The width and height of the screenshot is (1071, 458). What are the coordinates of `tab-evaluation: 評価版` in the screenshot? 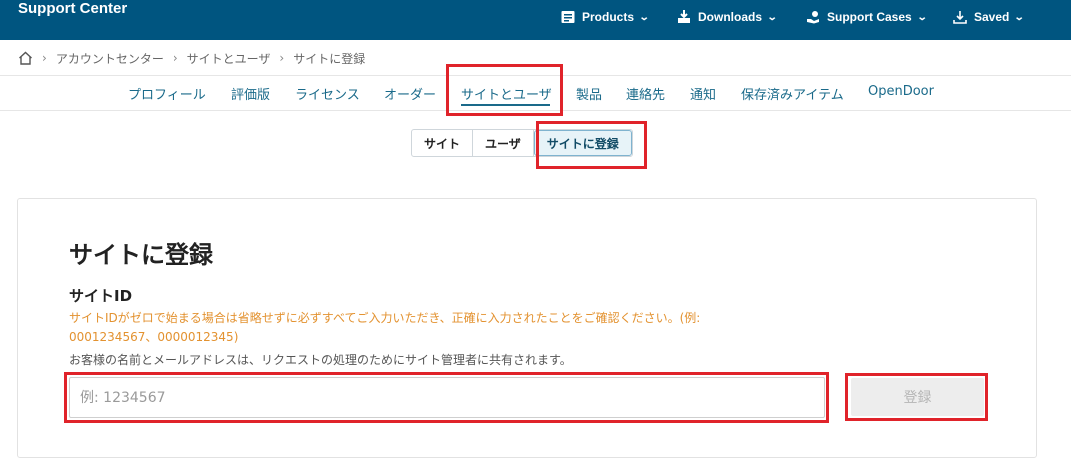 It's located at (250, 93).